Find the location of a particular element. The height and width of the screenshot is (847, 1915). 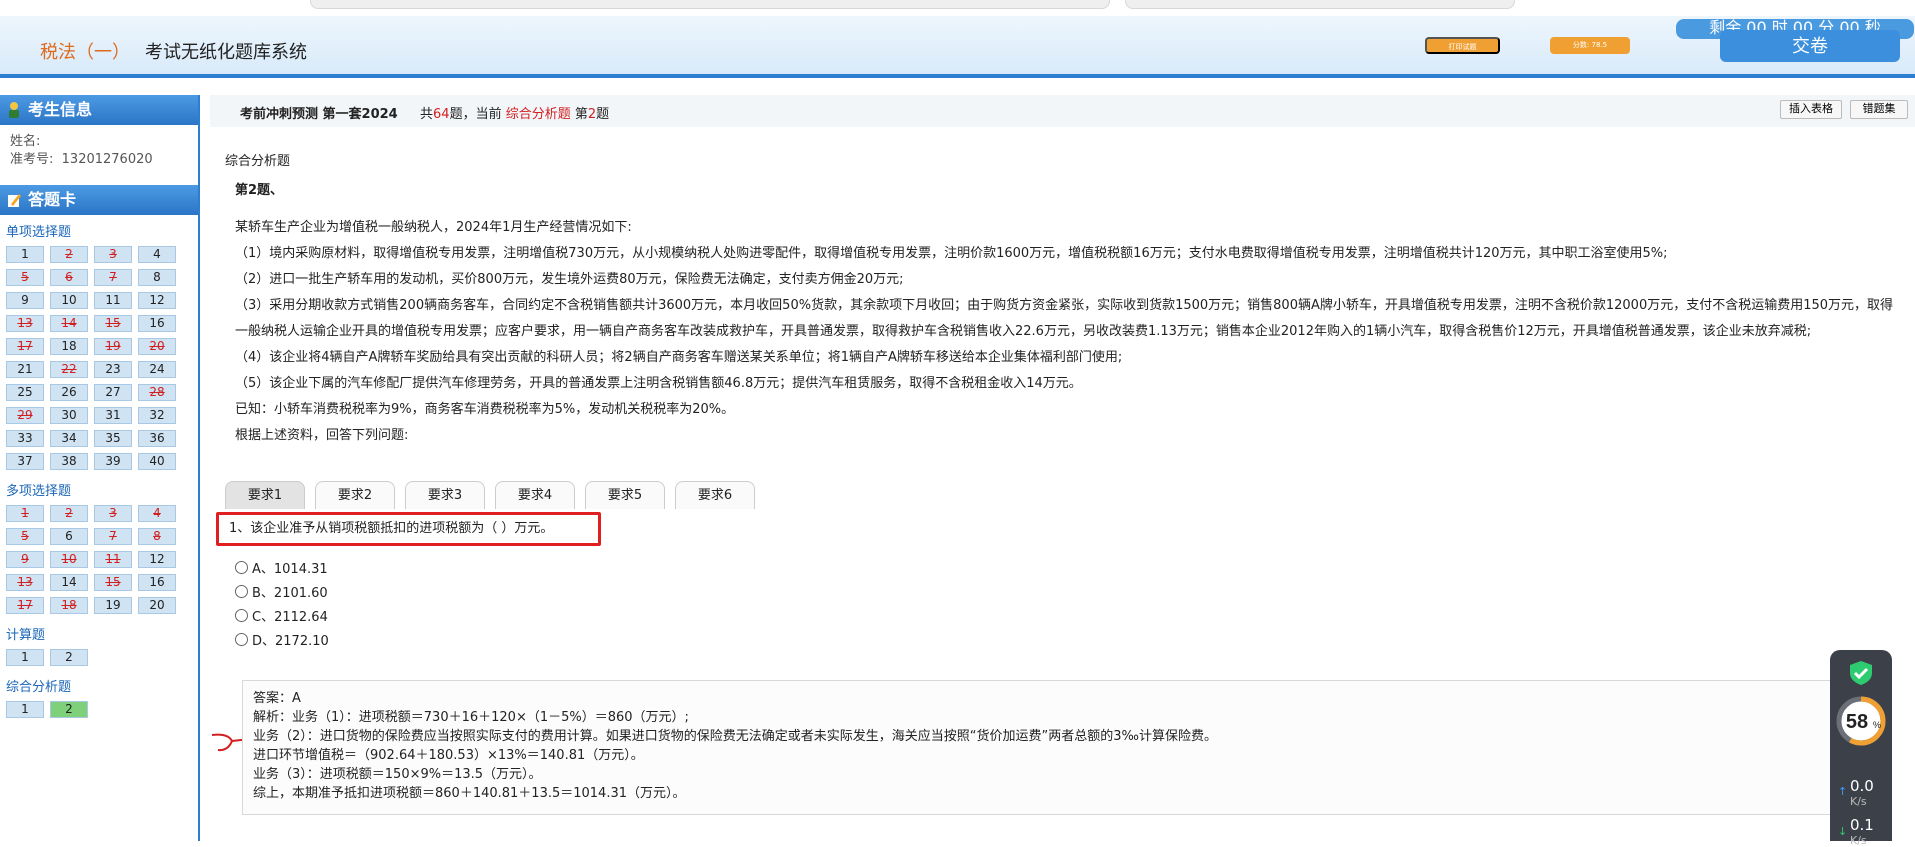

download-speed: 0.1 K/s is located at coordinates (1862, 831).